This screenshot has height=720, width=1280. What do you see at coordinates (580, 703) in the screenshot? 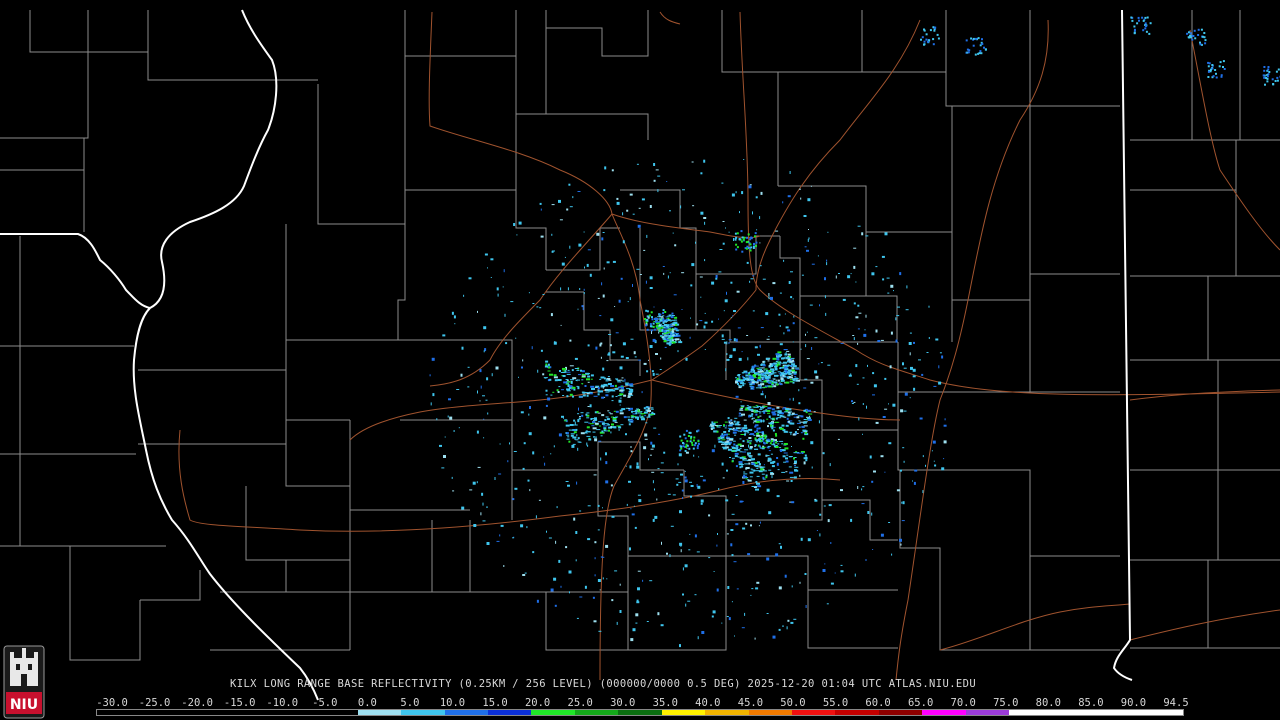
I see `scale-label: 25.0` at bounding box center [580, 703].